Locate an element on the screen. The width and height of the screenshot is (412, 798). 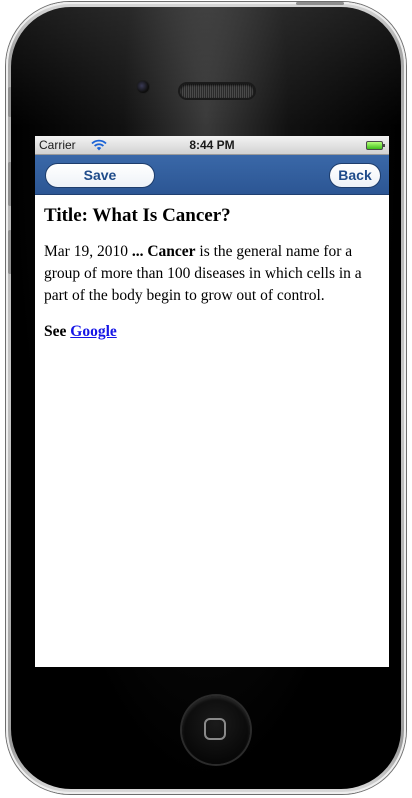
navigation-bar: Save Back is located at coordinates (212, 175).